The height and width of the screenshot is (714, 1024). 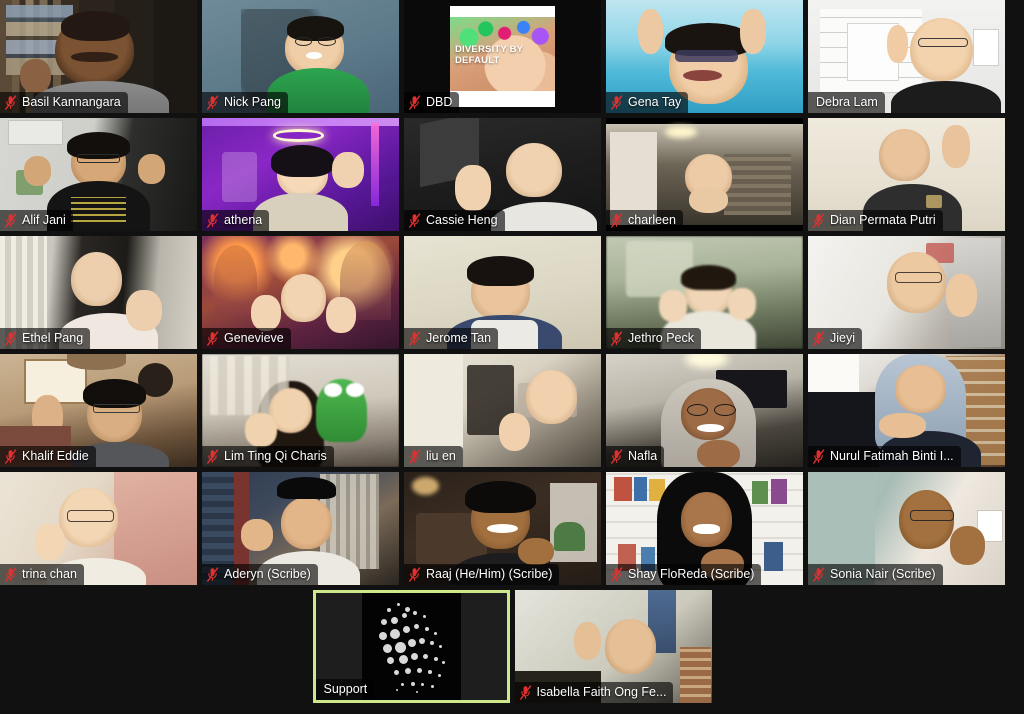 I want to click on participant-name: Shay FloReda (Scribe), so click(x=691, y=574).